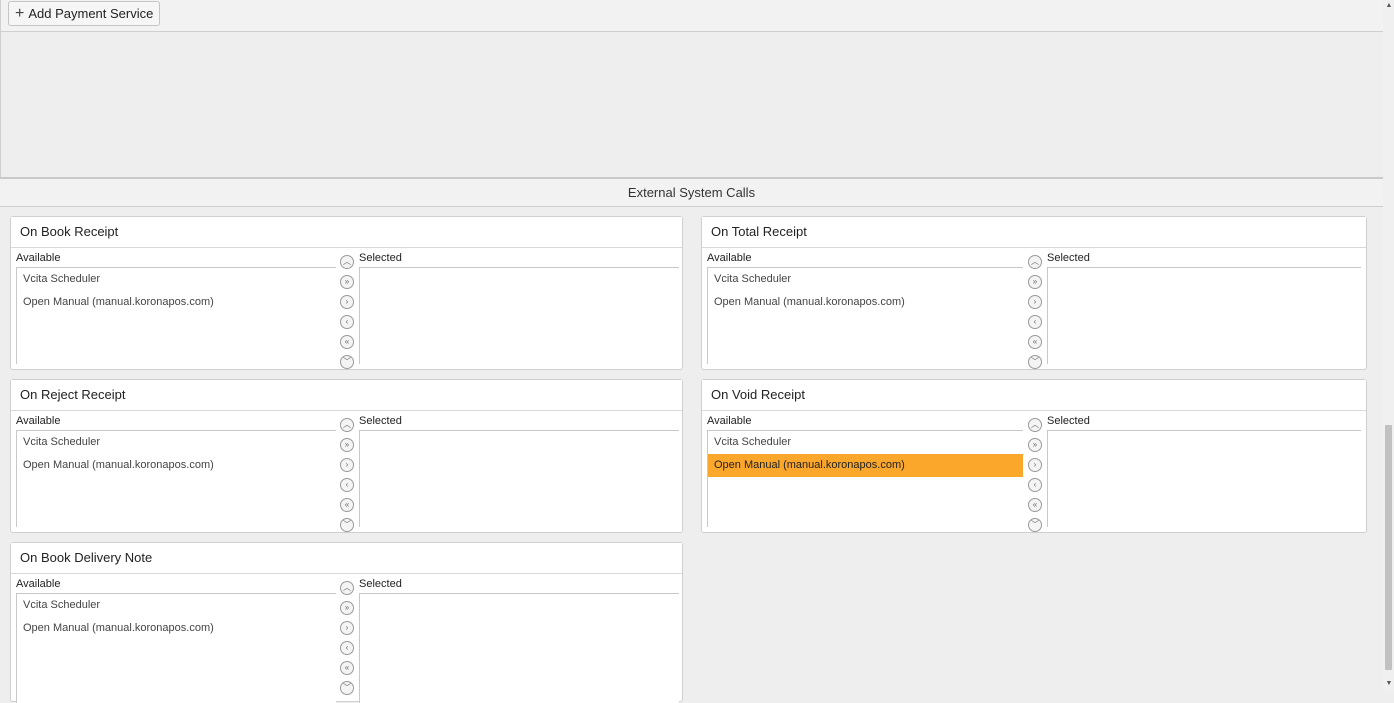  Describe the element at coordinates (1388, 547) in the screenshot. I see `scrollbar-thumb` at that location.